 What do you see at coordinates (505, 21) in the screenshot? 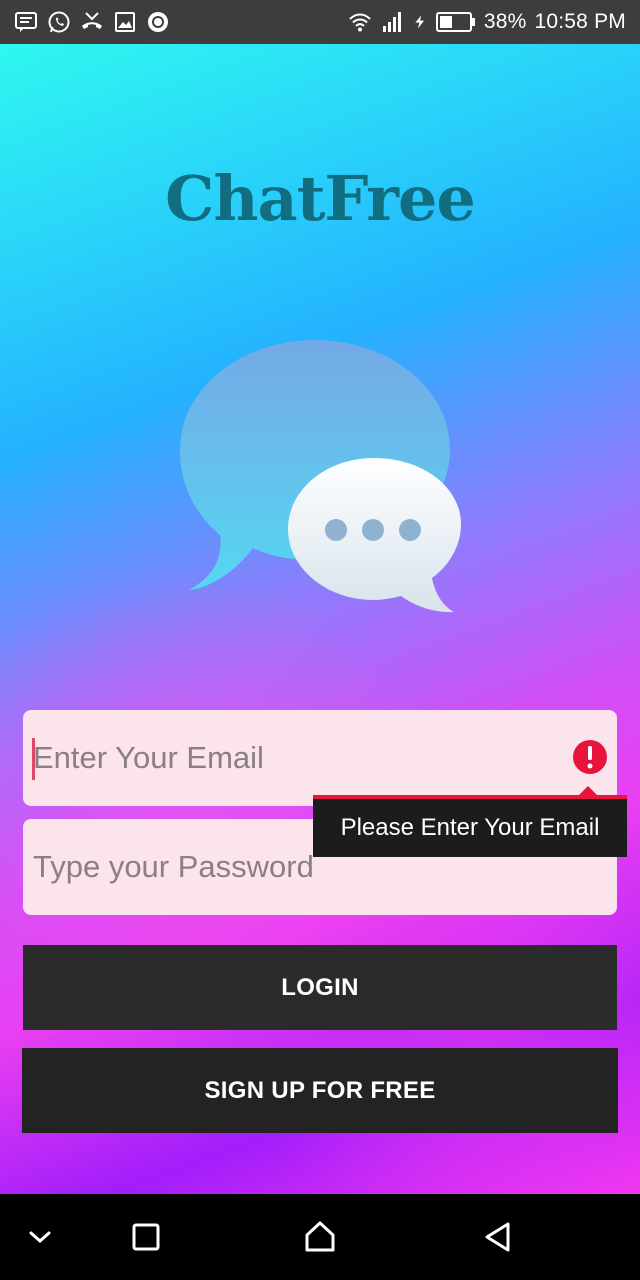
I see `battery-percent: 38%` at bounding box center [505, 21].